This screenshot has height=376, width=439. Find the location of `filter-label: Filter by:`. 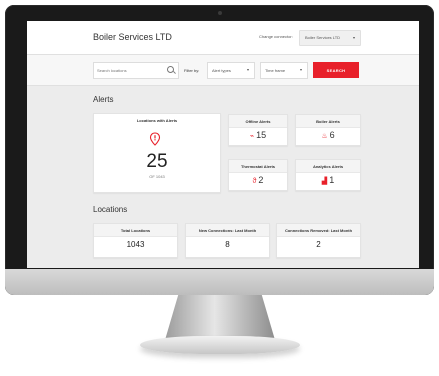

filter-label: Filter by: is located at coordinates (192, 70).